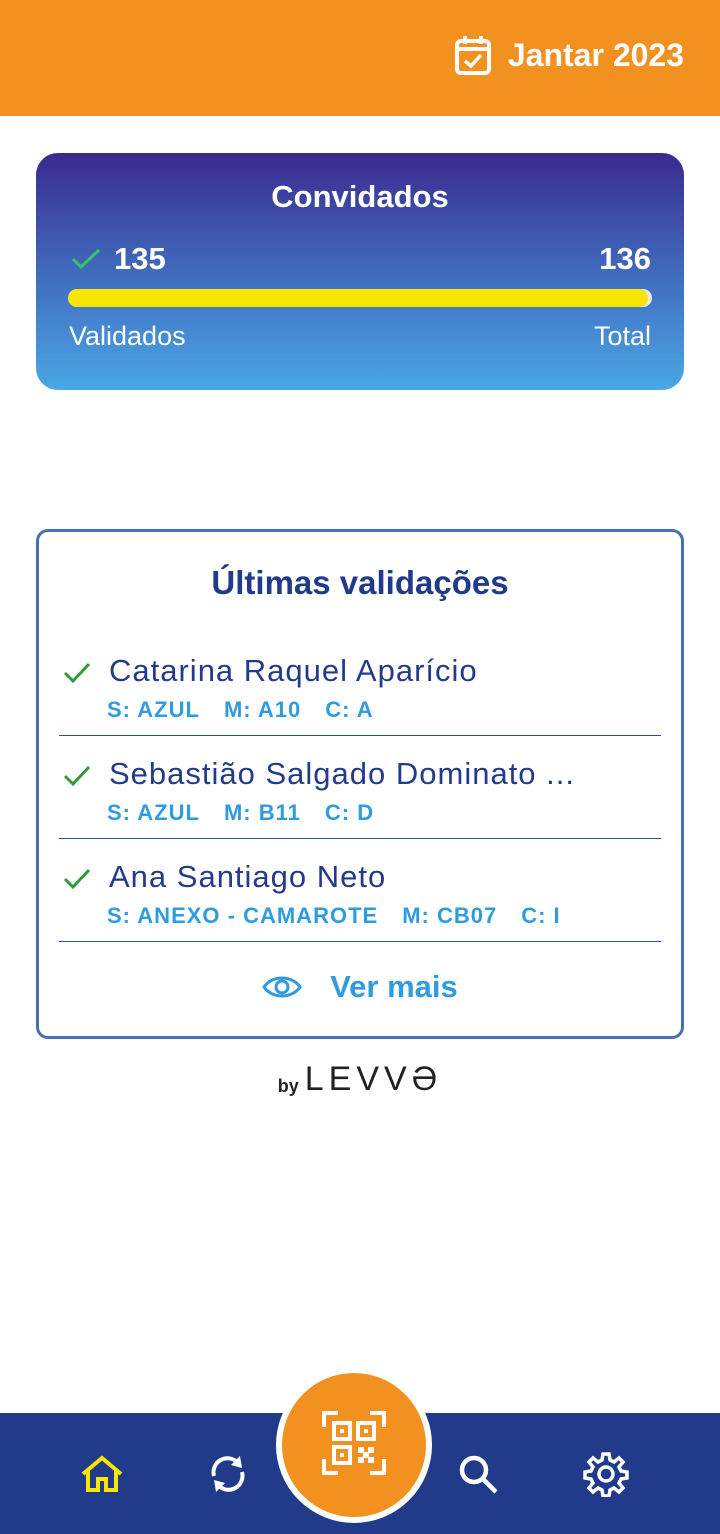 This screenshot has width=720, height=1534. What do you see at coordinates (394, 986) in the screenshot?
I see `see-more-label: Ver mais` at bounding box center [394, 986].